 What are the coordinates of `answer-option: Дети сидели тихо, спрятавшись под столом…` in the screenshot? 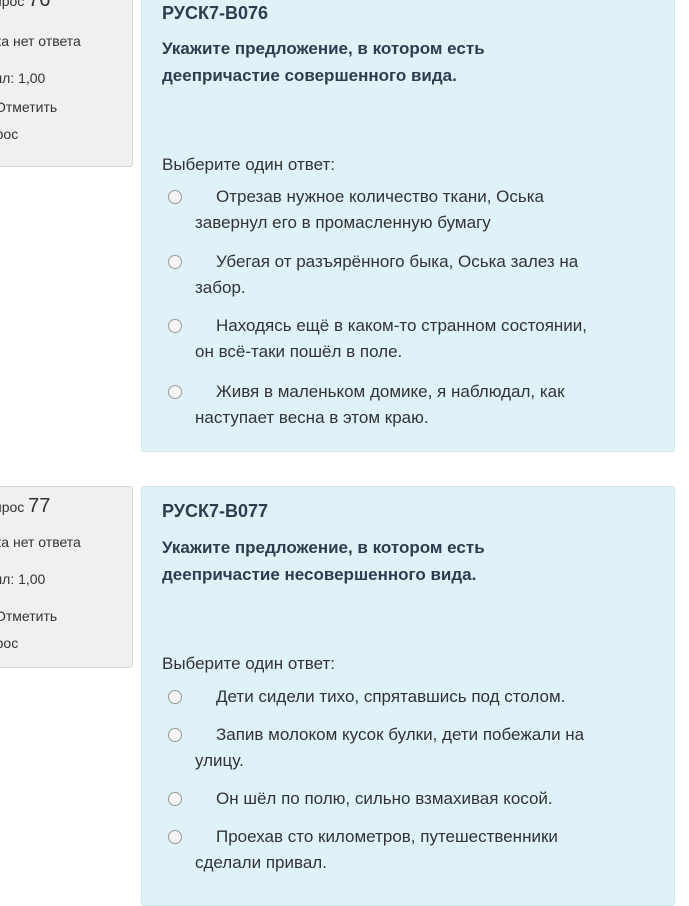 It's located at (388, 697).